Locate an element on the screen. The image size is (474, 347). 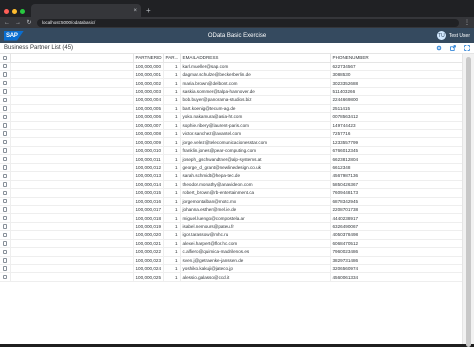
back-icon: ← is located at coordinates (7, 23).